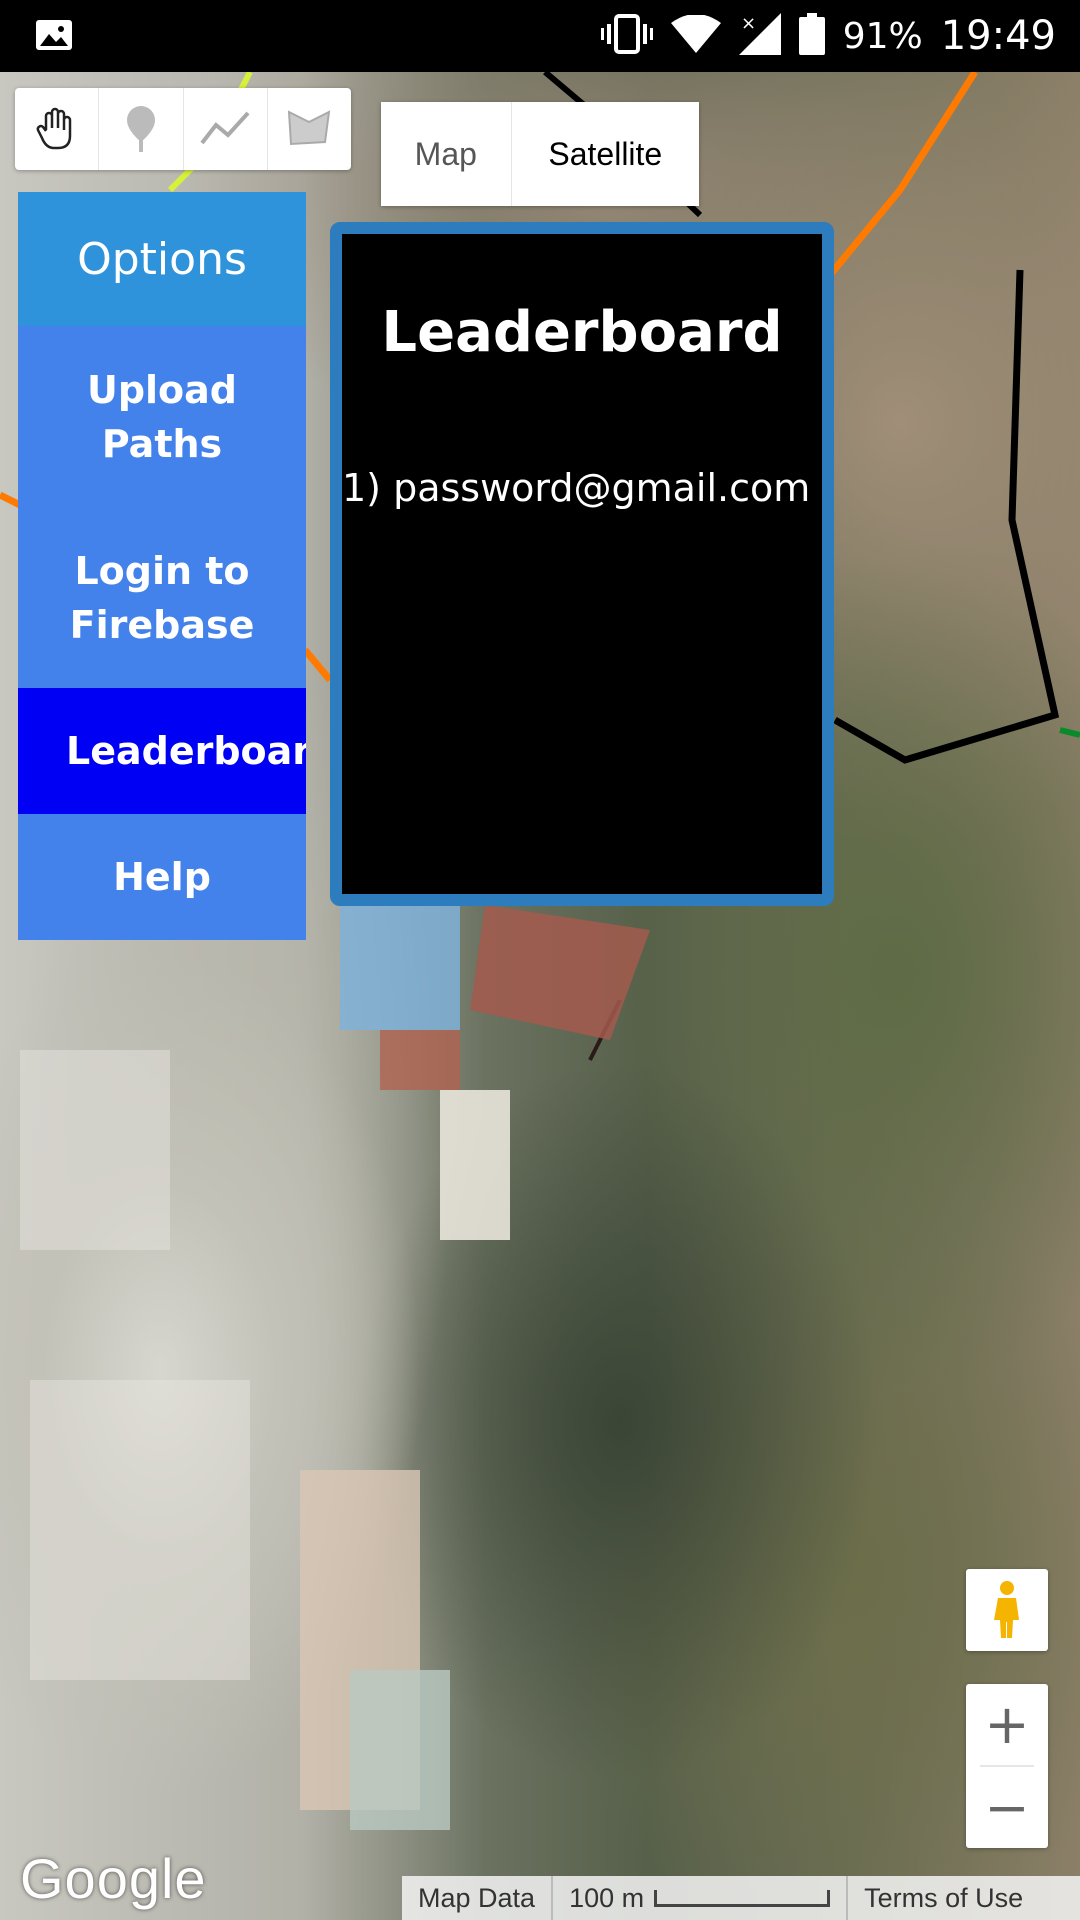 The height and width of the screenshot is (1920, 1080). Describe the element at coordinates (540, 36) in the screenshot. I see `status-bar: × 91% 19:49` at that location.